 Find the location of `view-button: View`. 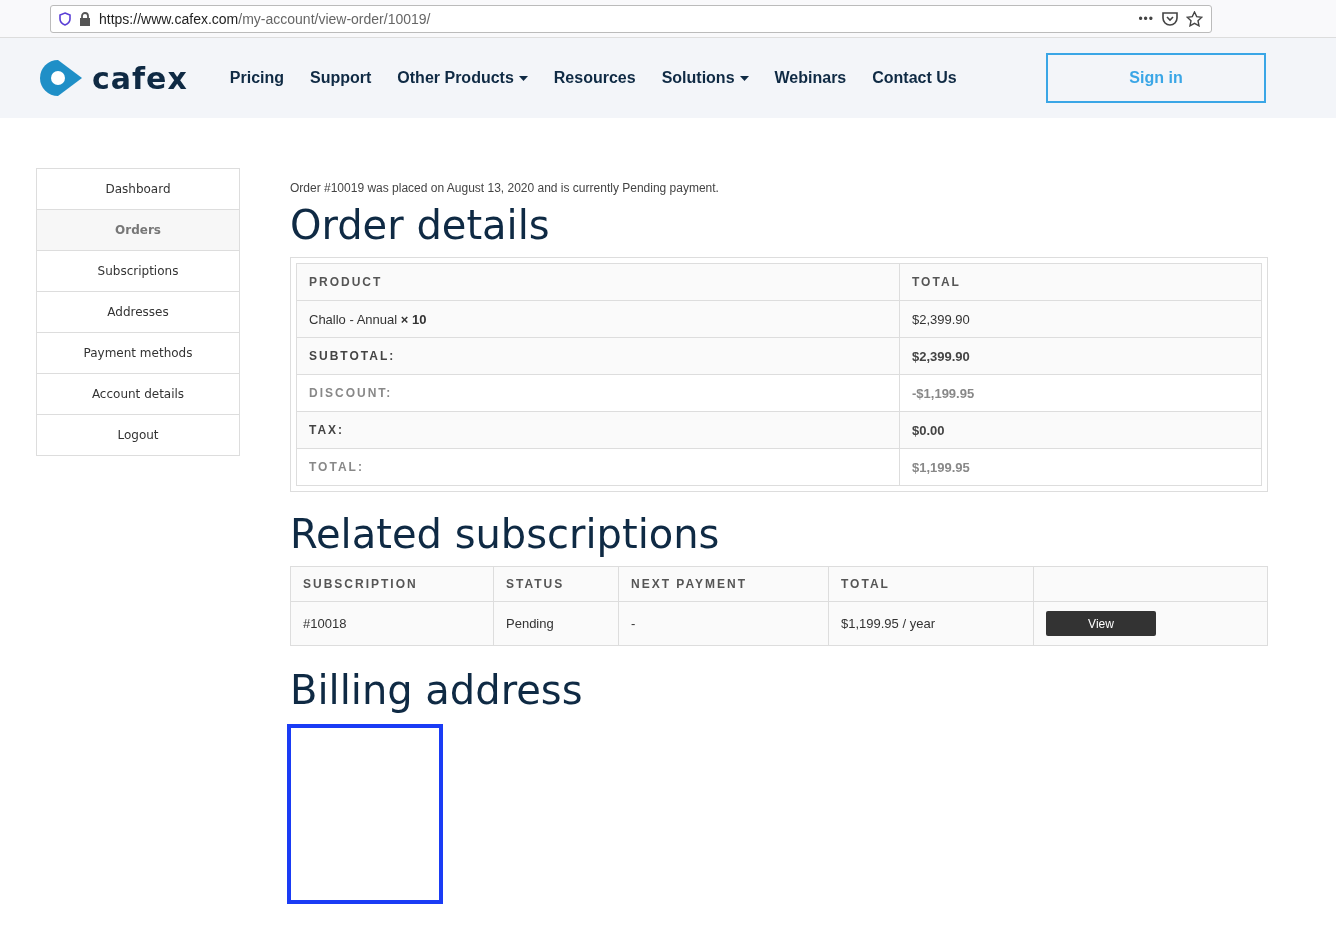

view-button: View is located at coordinates (1101, 623).